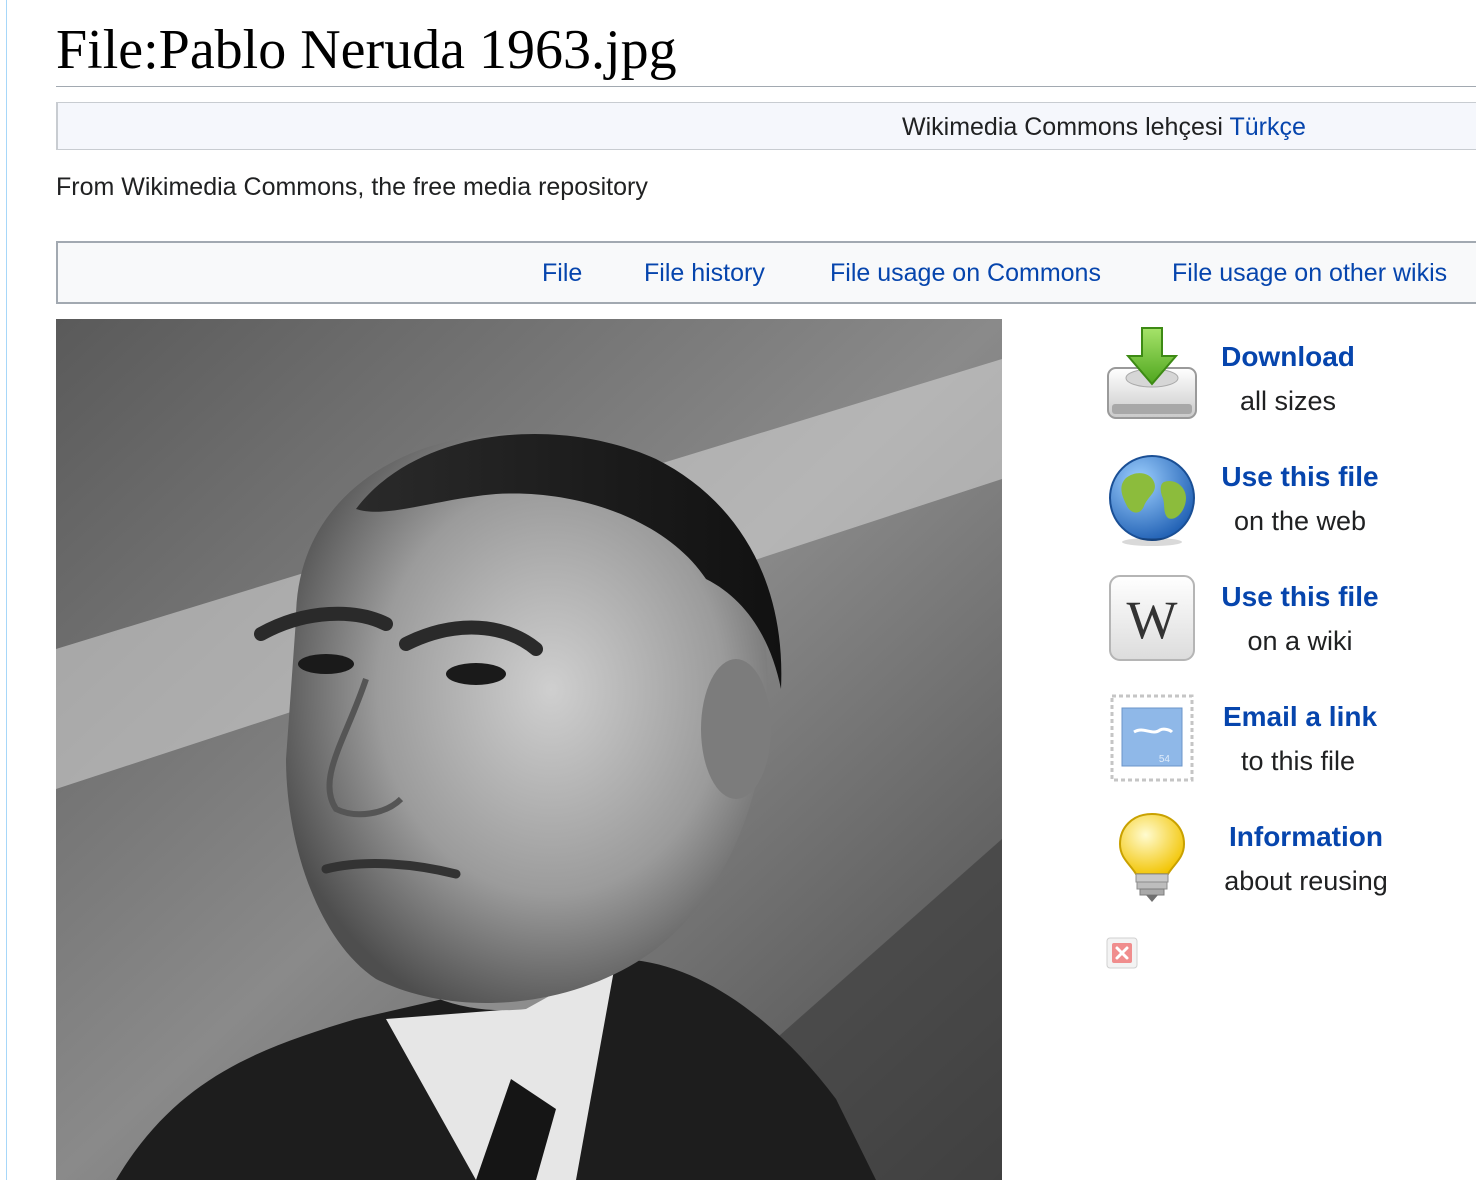 The image size is (1476, 1180). I want to click on lightbulb-icon, so click(1152, 858).